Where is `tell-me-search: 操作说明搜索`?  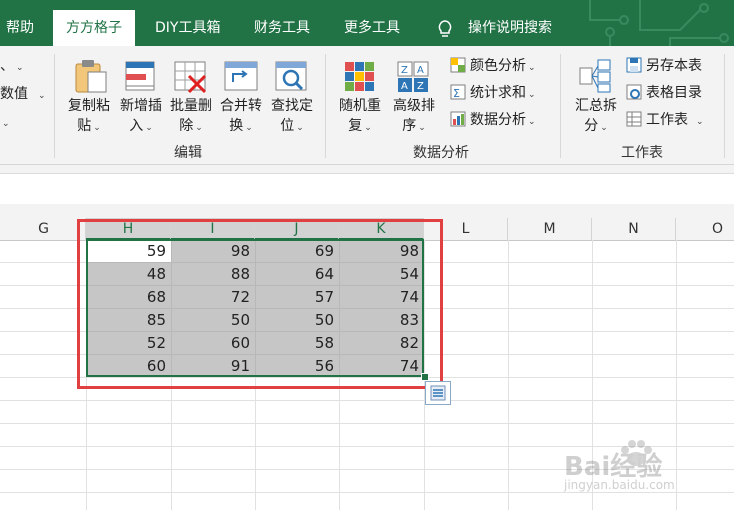
tell-me-search: 操作说明搜索 is located at coordinates (510, 28).